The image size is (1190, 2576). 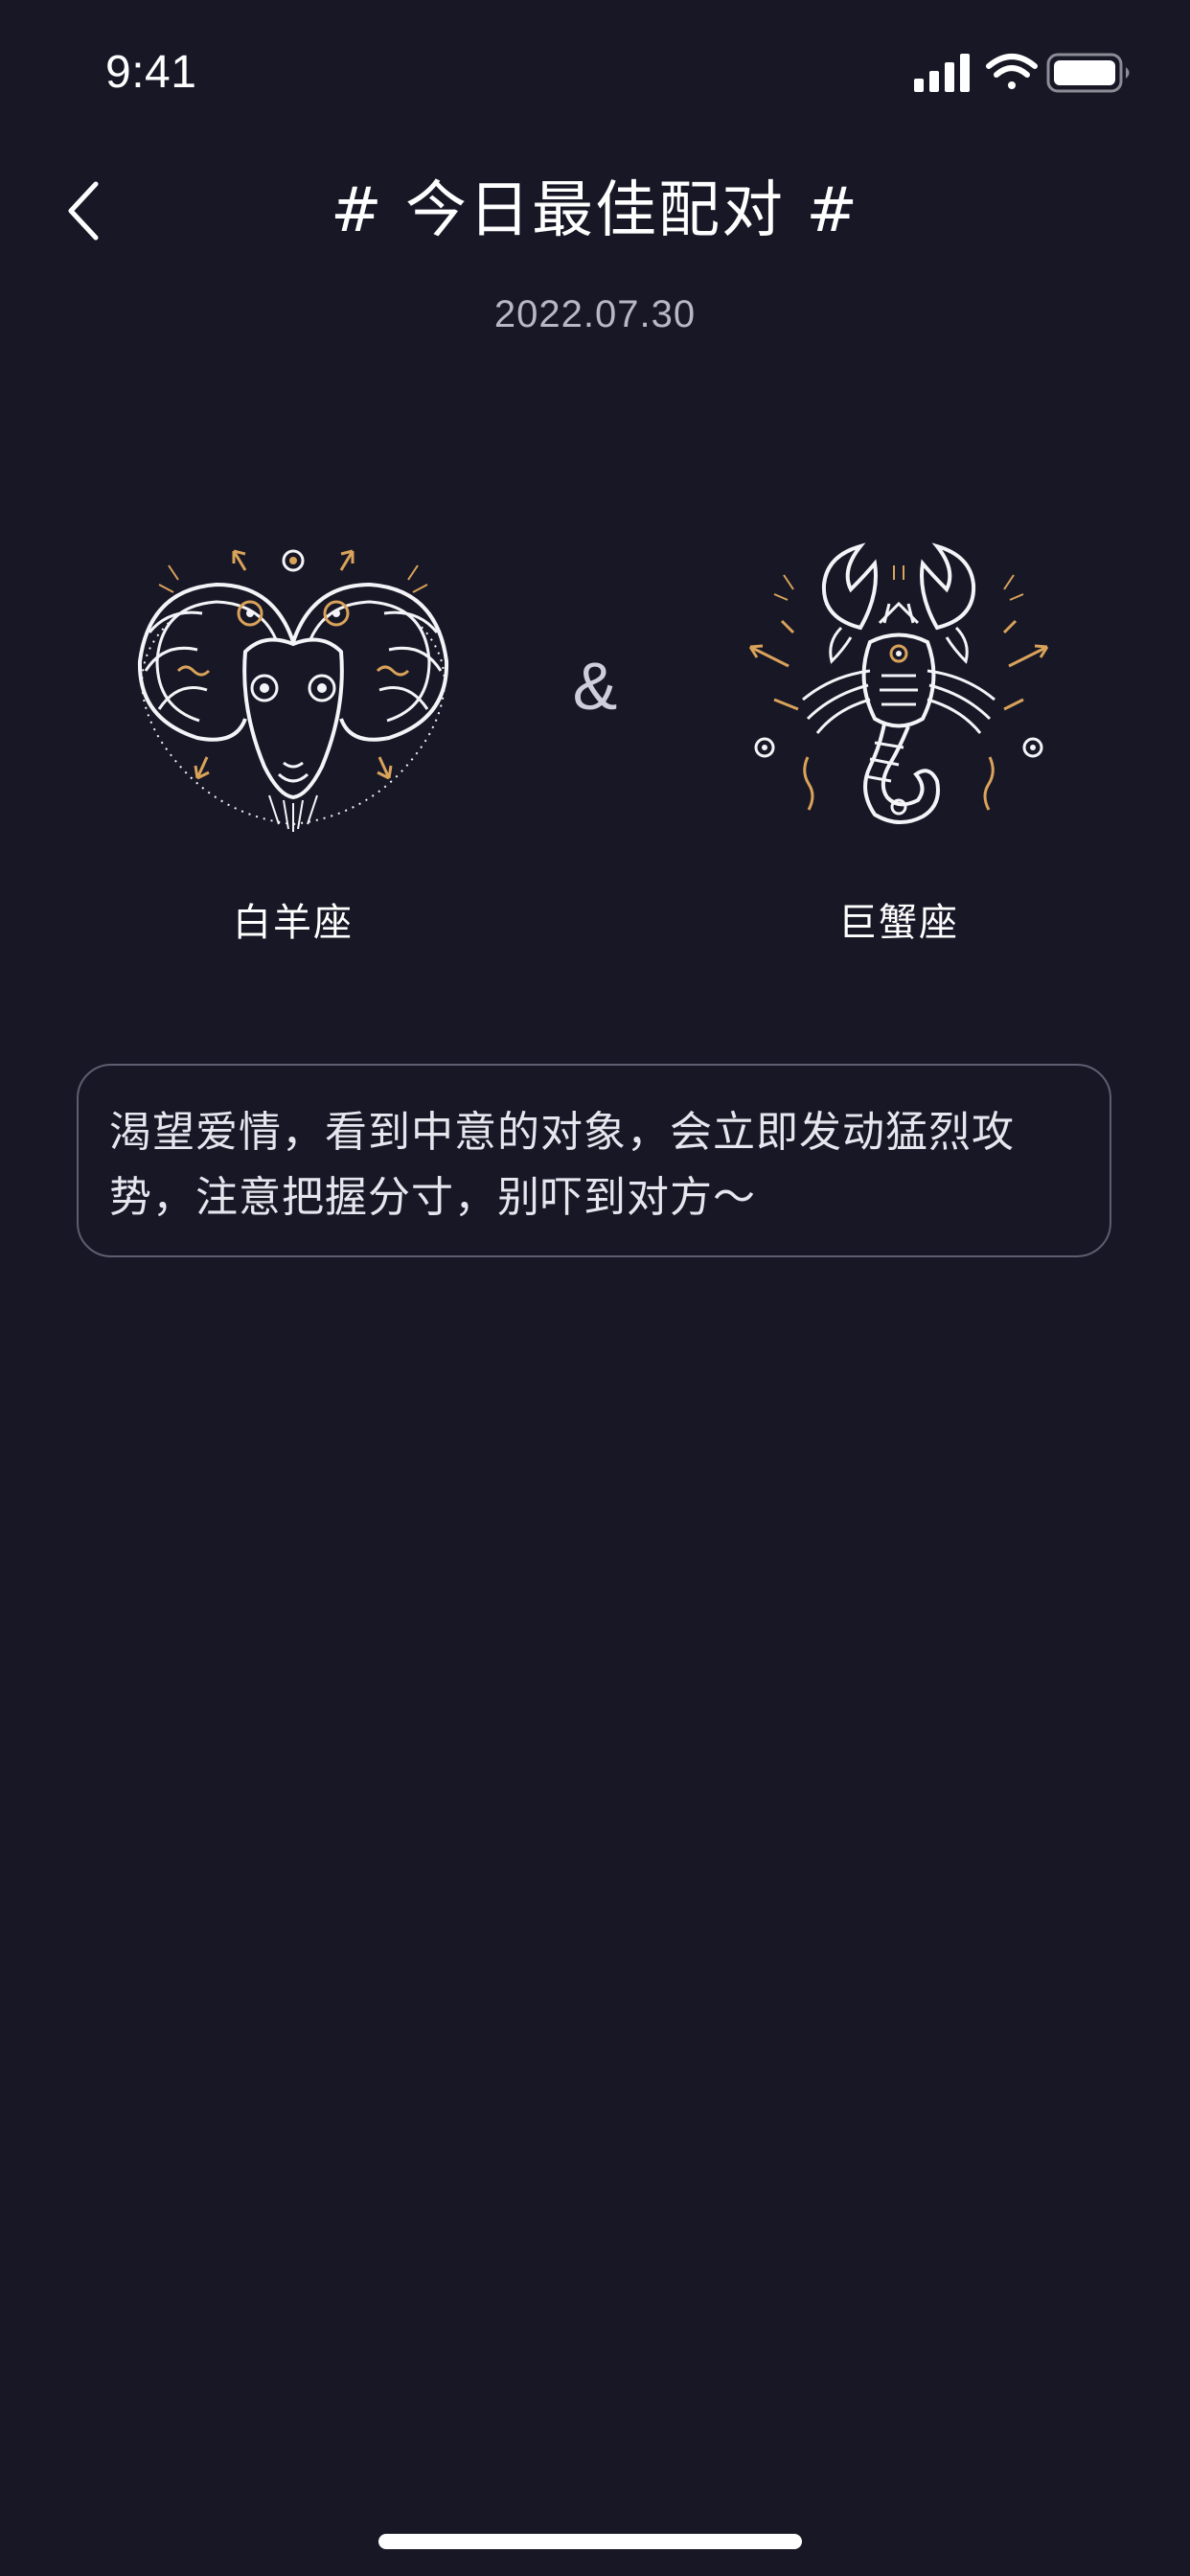 I want to click on status-time: 9:41, so click(x=151, y=72).